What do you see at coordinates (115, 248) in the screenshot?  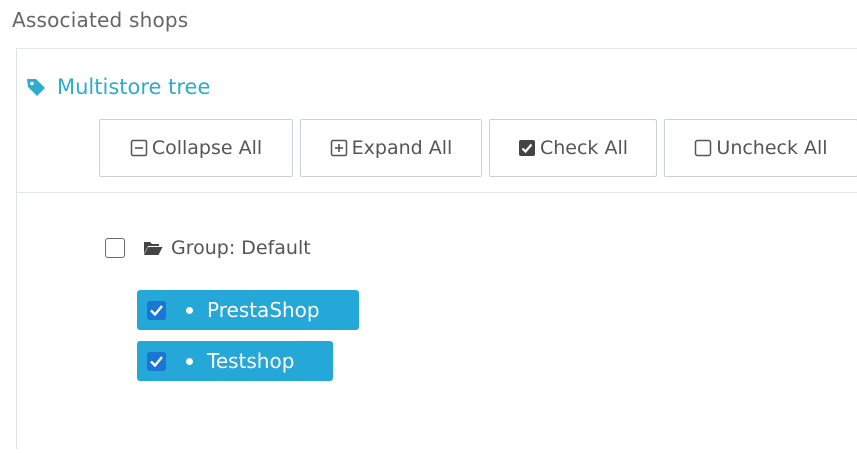 I see `group-checkbox` at bounding box center [115, 248].